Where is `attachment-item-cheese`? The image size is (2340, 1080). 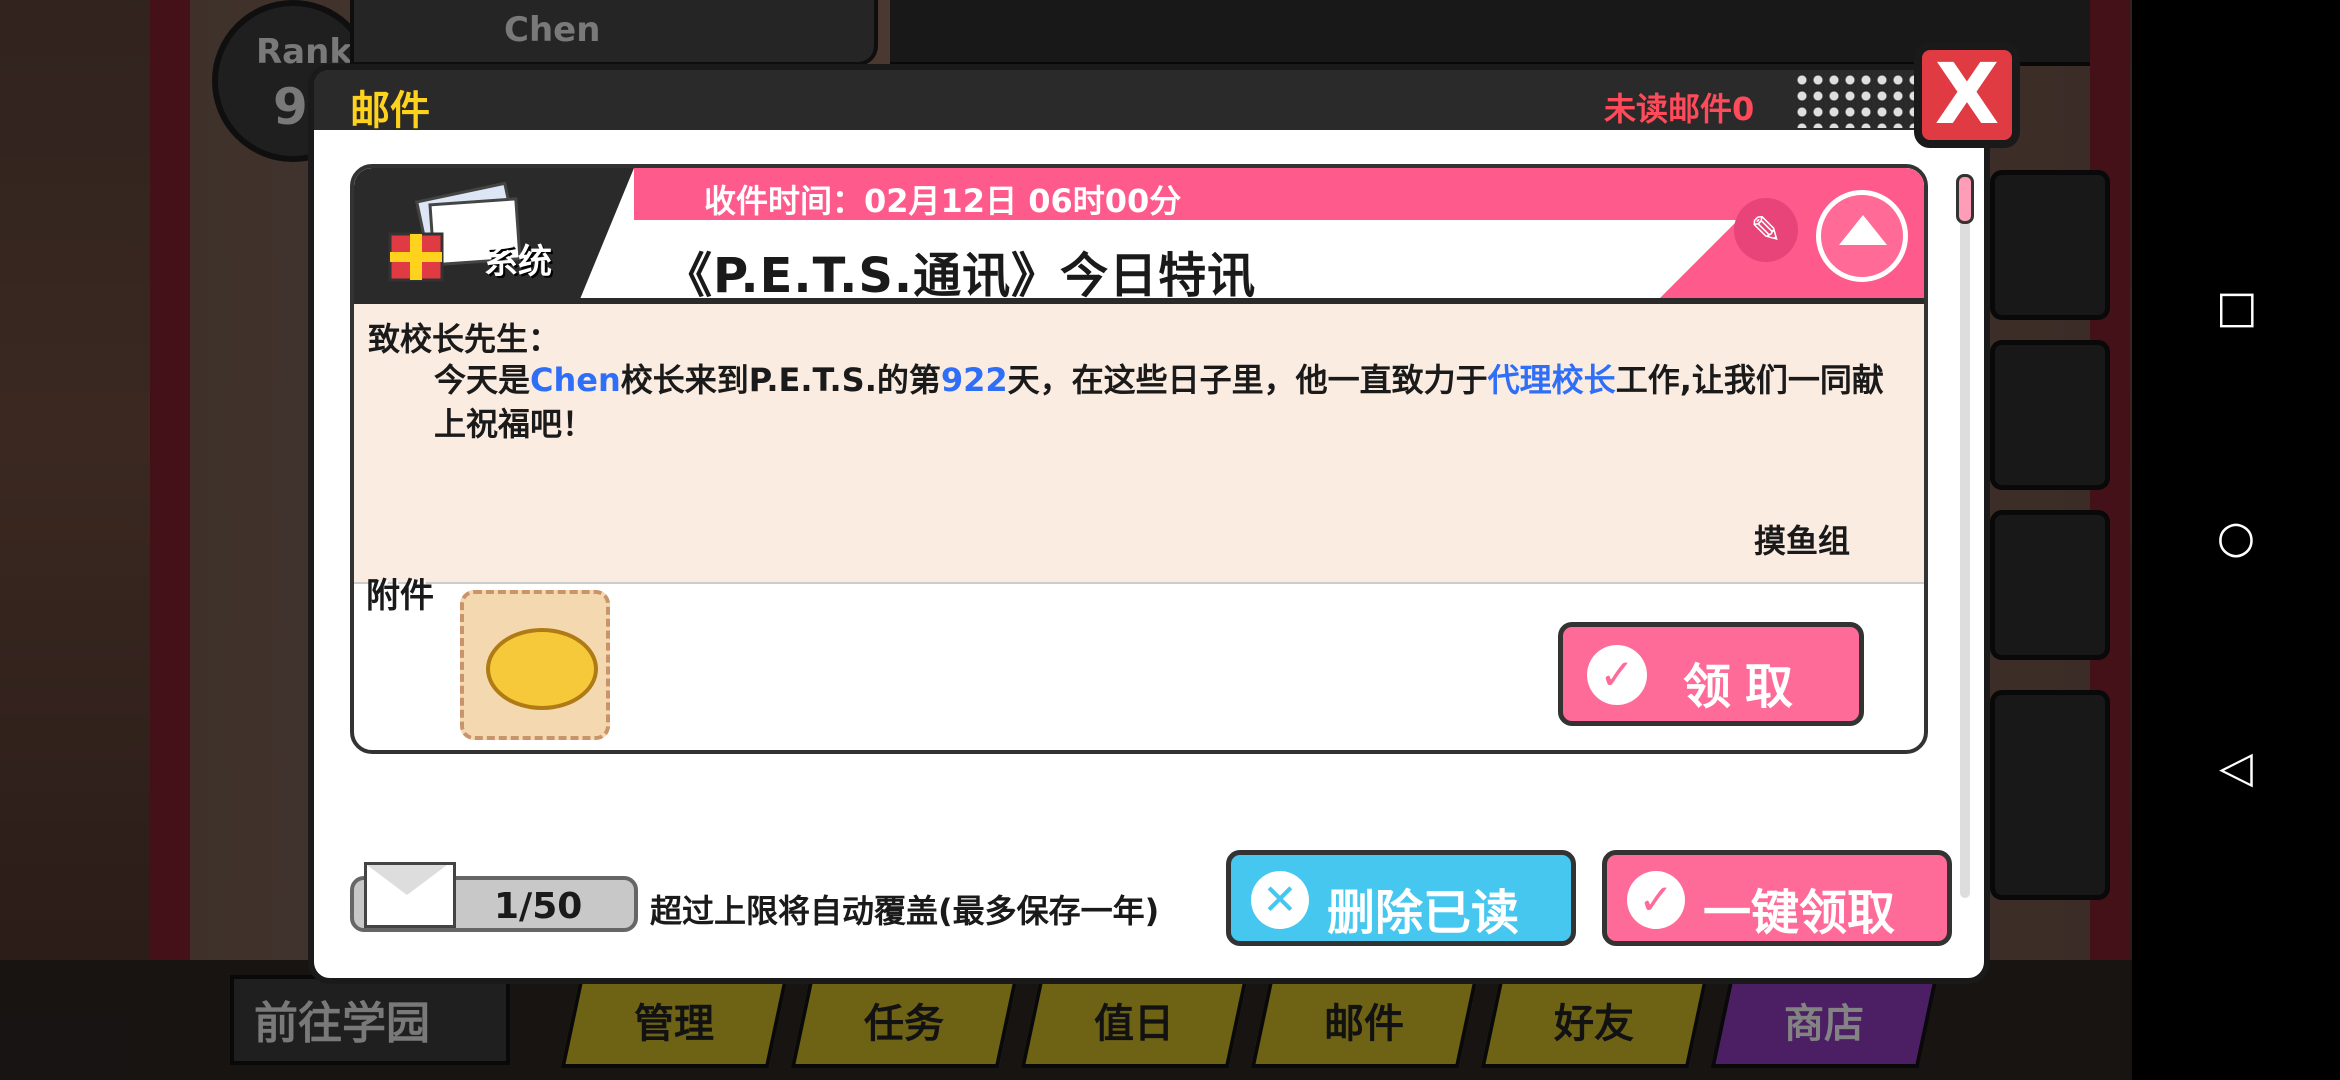 attachment-item-cheese is located at coordinates (535, 665).